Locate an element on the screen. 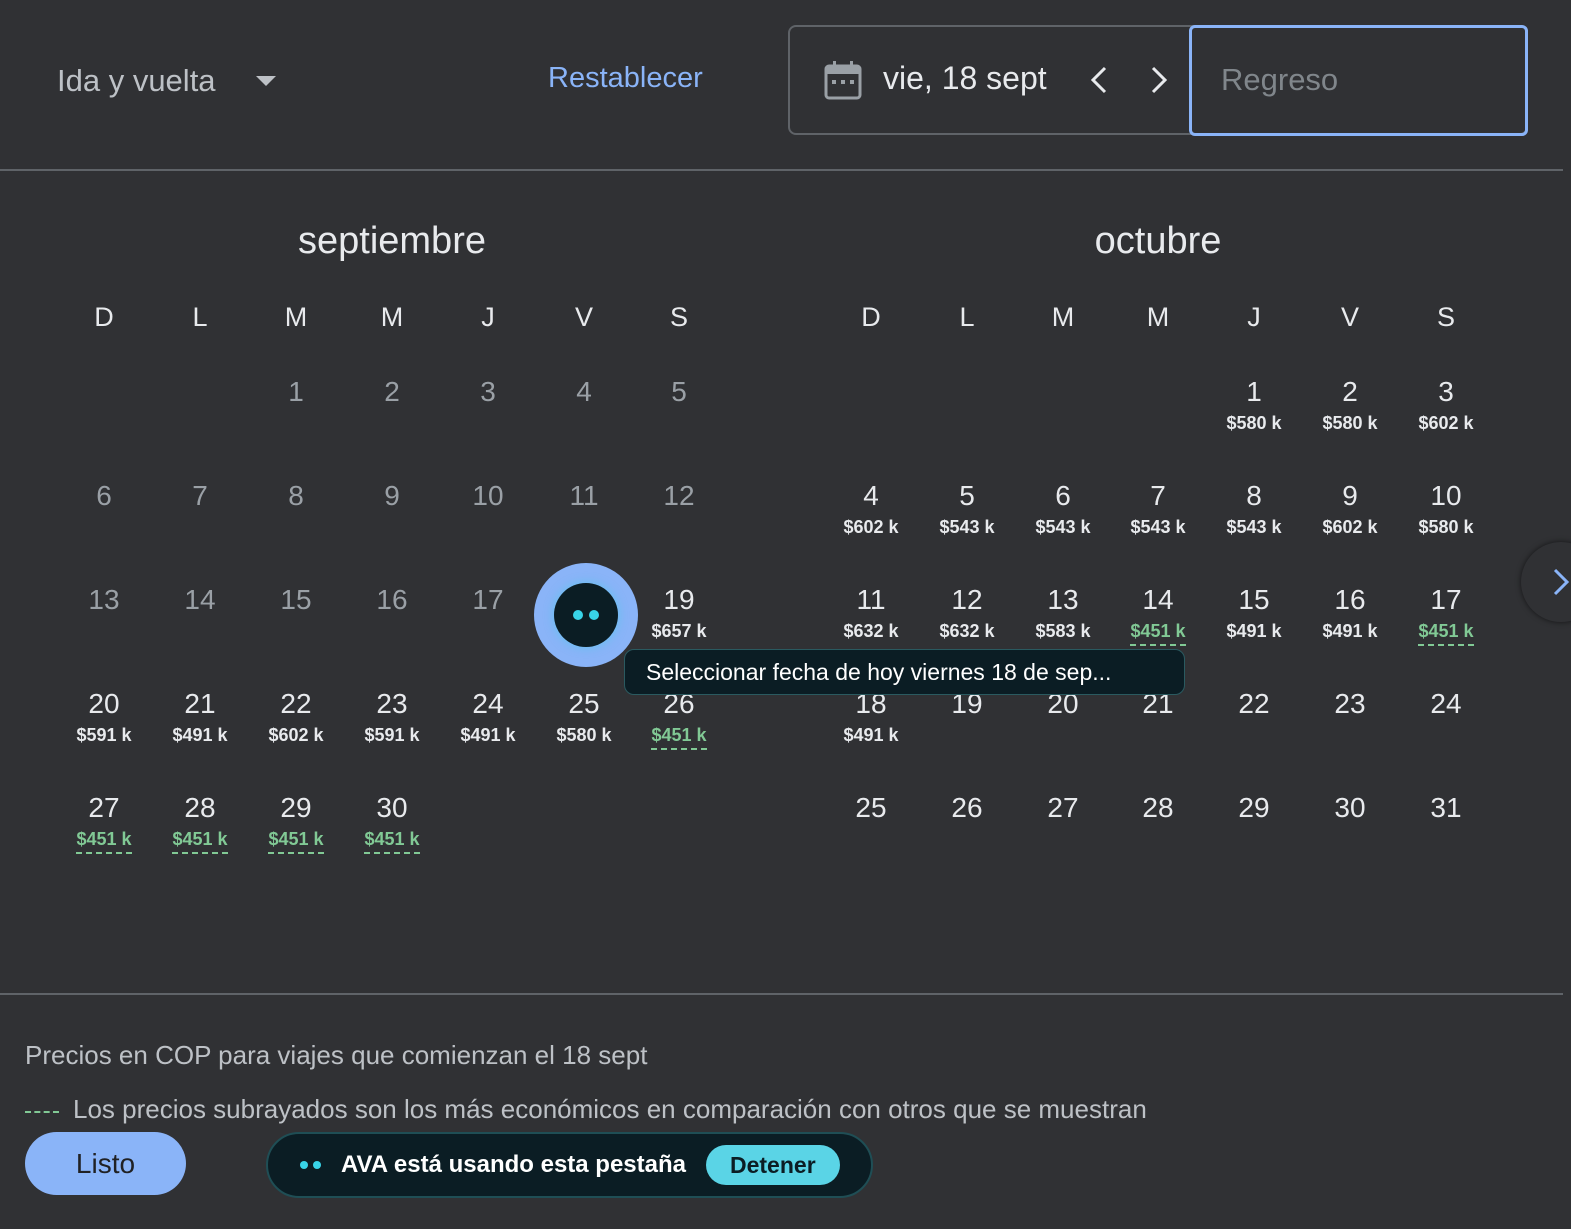 The width and height of the screenshot is (1571, 1229). day-cell: 17 is located at coordinates (488, 600).